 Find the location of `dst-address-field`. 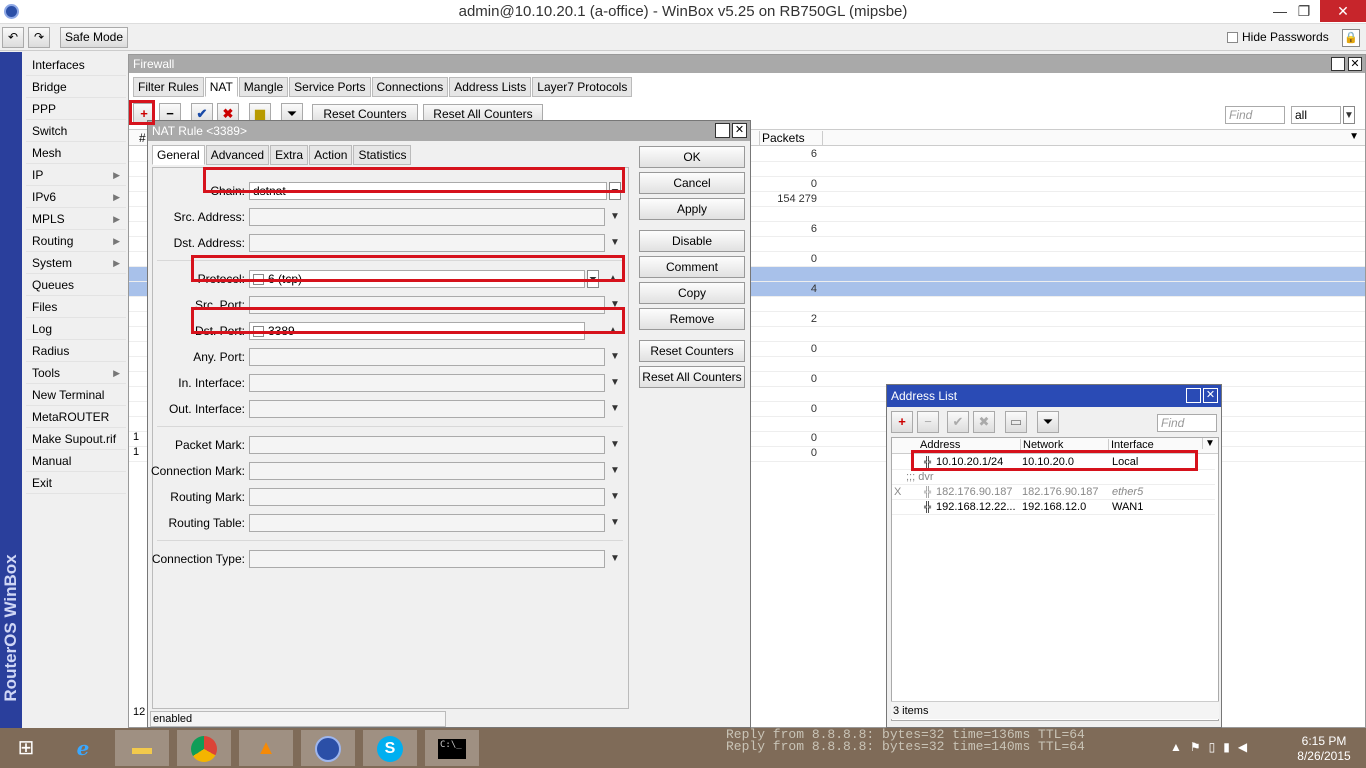

dst-address-field is located at coordinates (427, 243).